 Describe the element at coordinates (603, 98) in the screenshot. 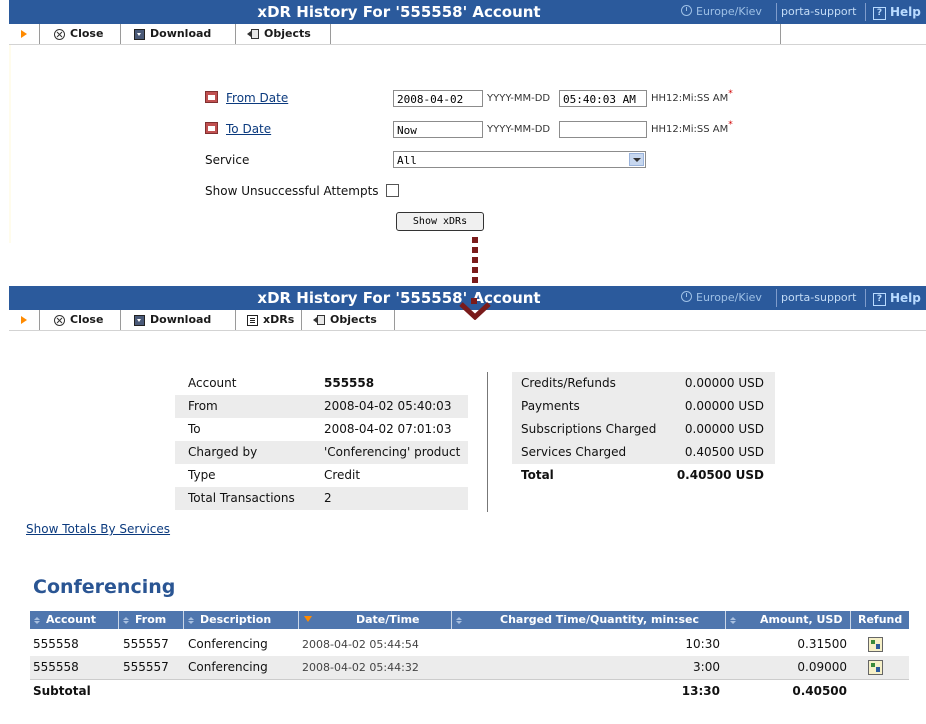

I see `from-time-input: 05:40:03 AM` at that location.